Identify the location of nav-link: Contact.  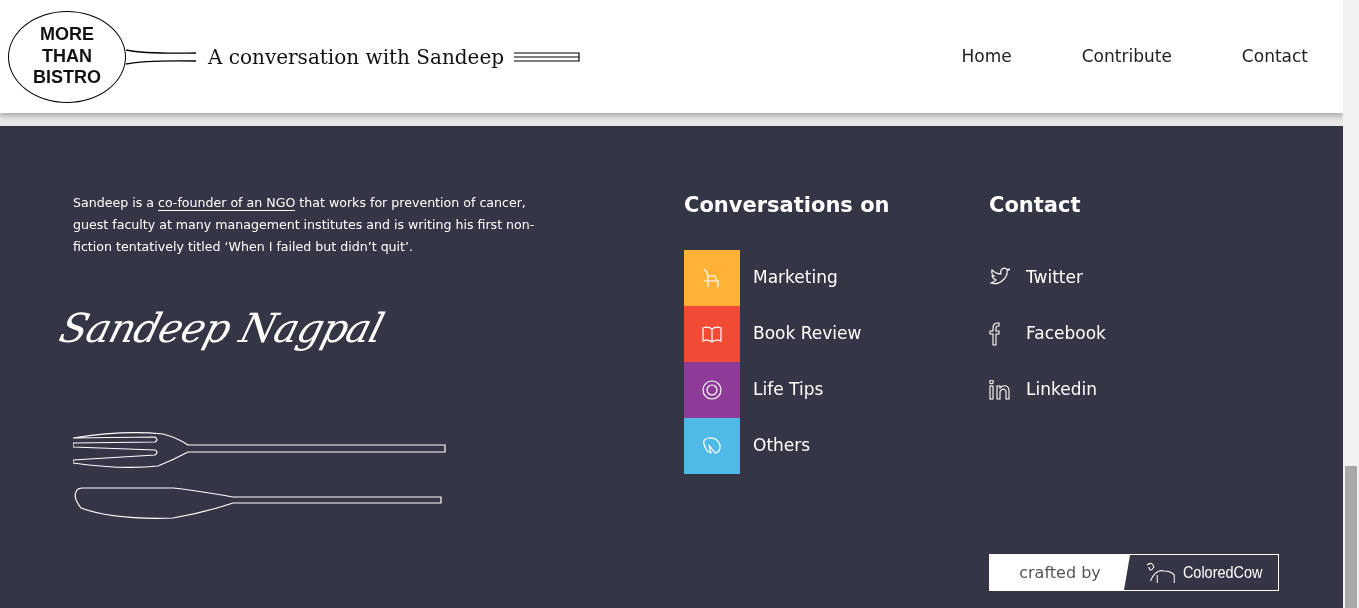
(1270, 56).